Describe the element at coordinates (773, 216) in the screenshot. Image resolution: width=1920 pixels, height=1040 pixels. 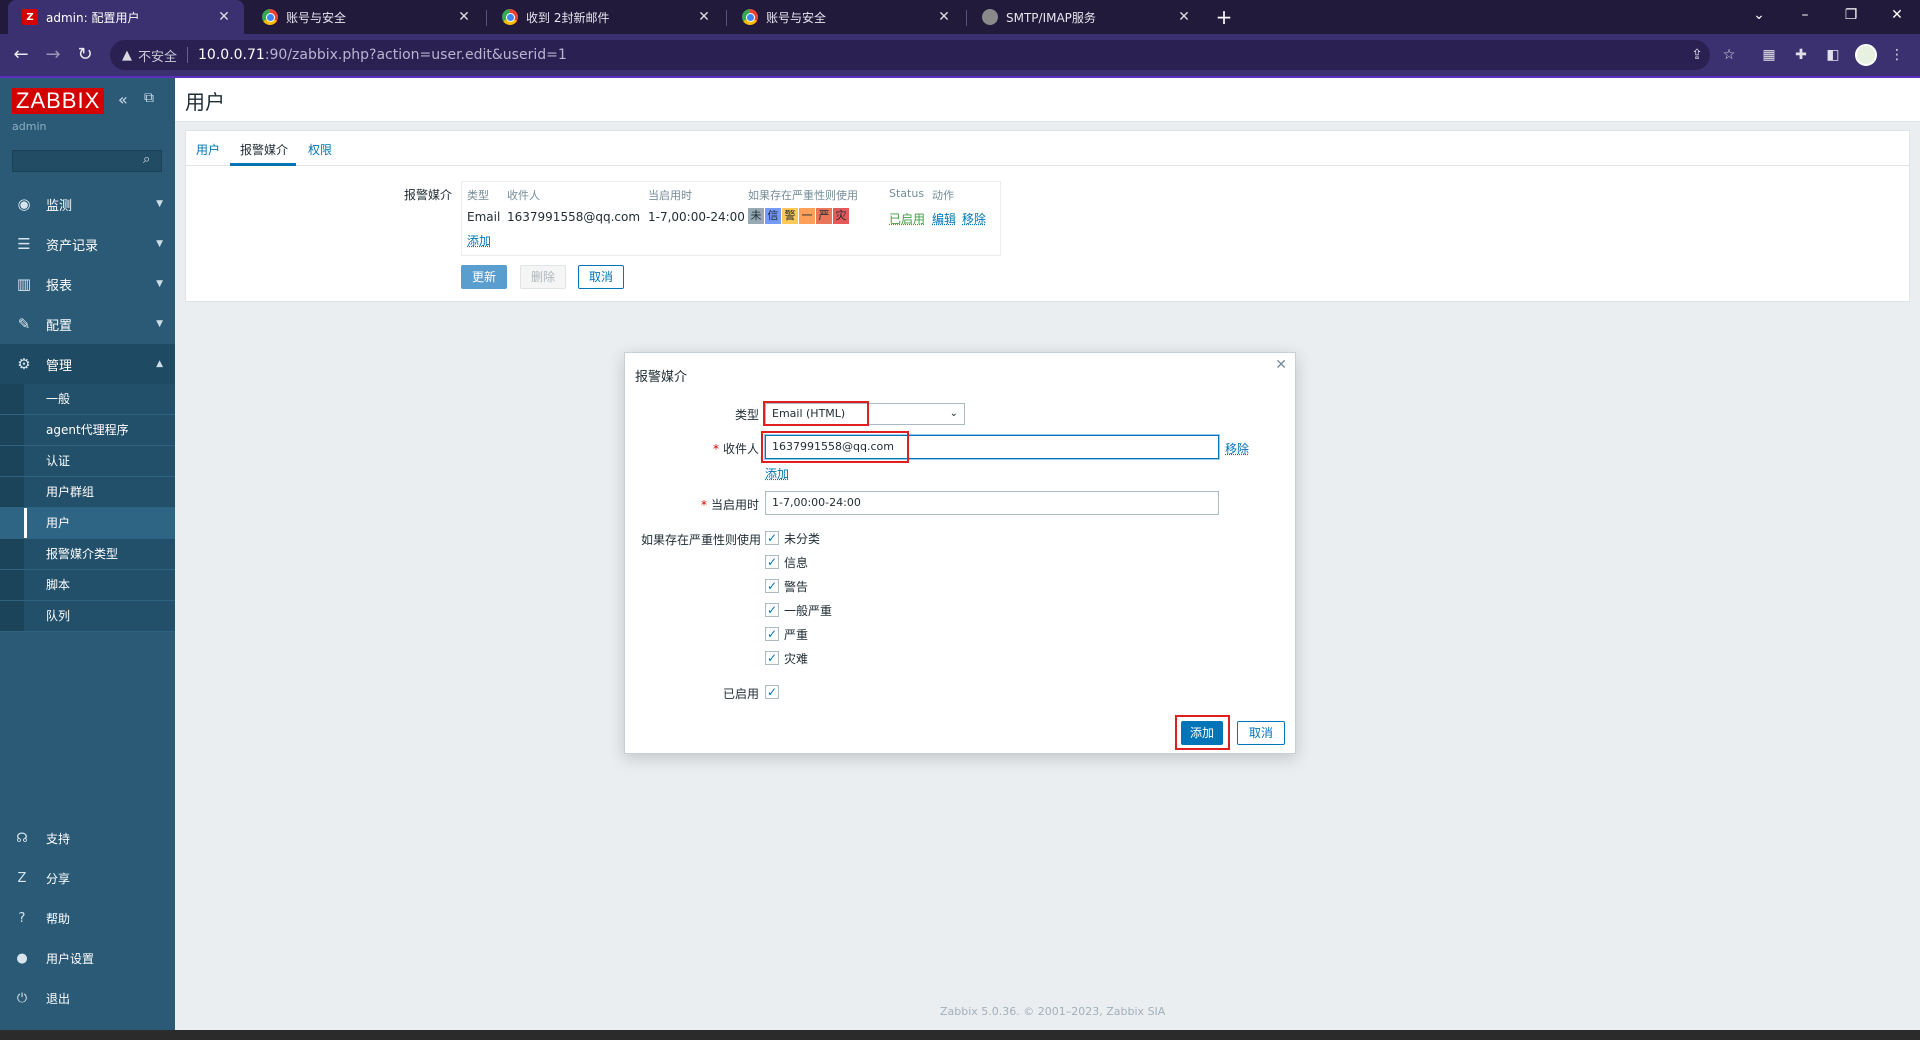
I see `severity-badge: 信` at that location.